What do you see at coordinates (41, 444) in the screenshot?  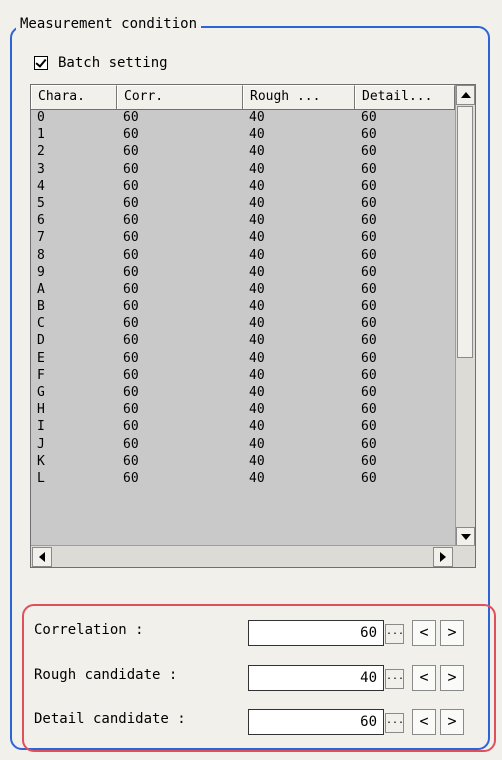 I see `cell-chara: J` at bounding box center [41, 444].